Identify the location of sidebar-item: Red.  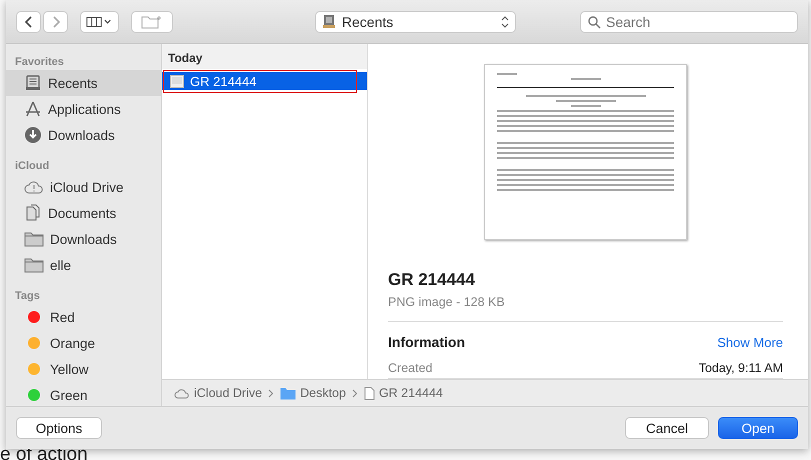
(83, 317).